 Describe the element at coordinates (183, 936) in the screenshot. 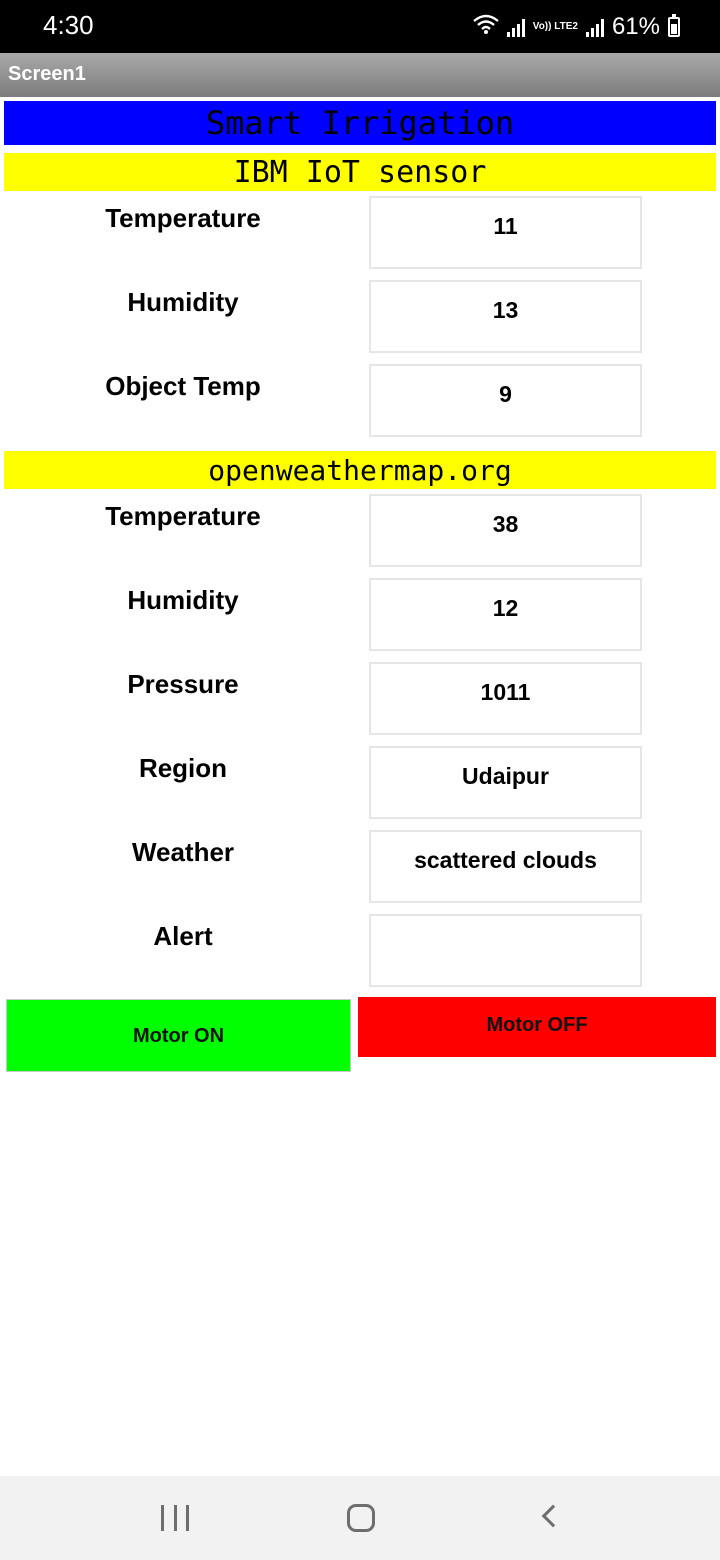

I see `weather-alert-label: Alert` at that location.